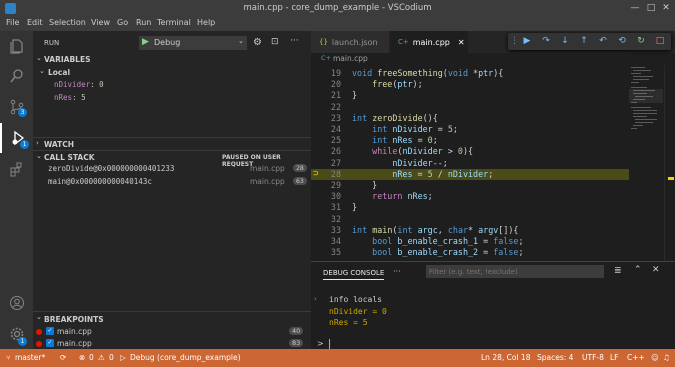  What do you see at coordinates (16, 334) in the screenshot?
I see `manage-gear-icon: 1` at bounding box center [16, 334].